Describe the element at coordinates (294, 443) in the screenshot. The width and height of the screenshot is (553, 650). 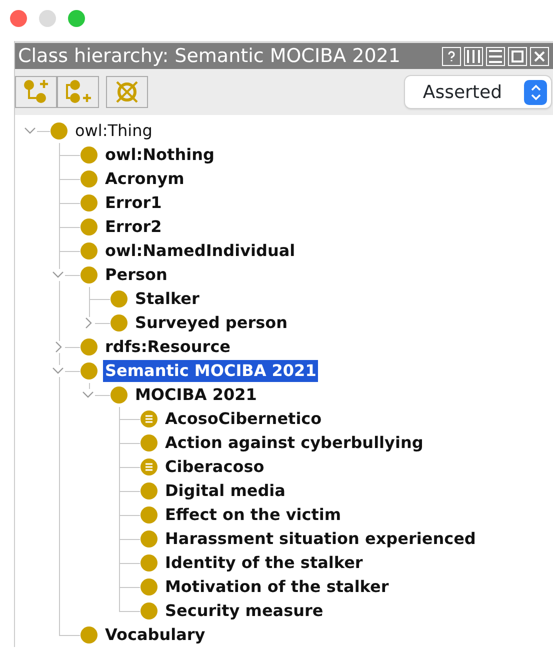
I see `class-label: Action against cyberbullying` at that location.